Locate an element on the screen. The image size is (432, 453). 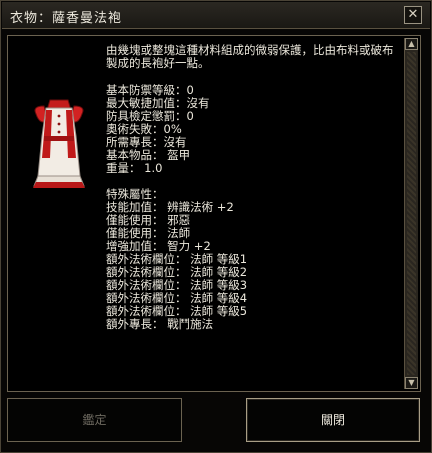
scroll-up-arrow-icon: ▲ is located at coordinates (411, 44).